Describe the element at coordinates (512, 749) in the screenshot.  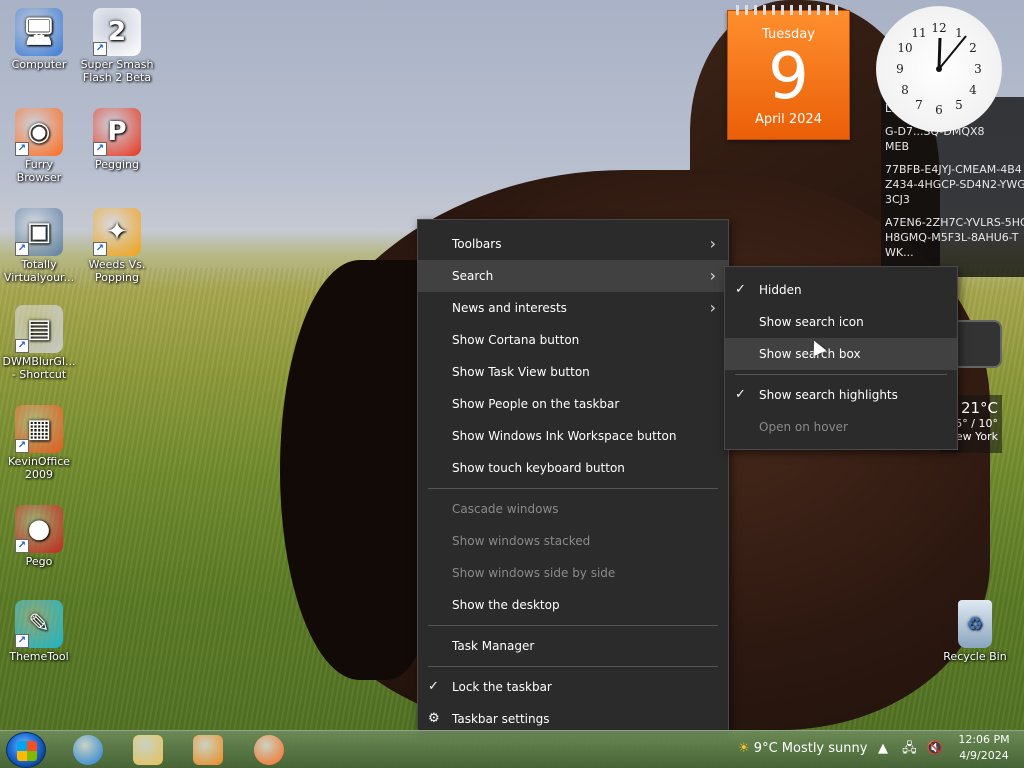
I see `taskbar` at that location.